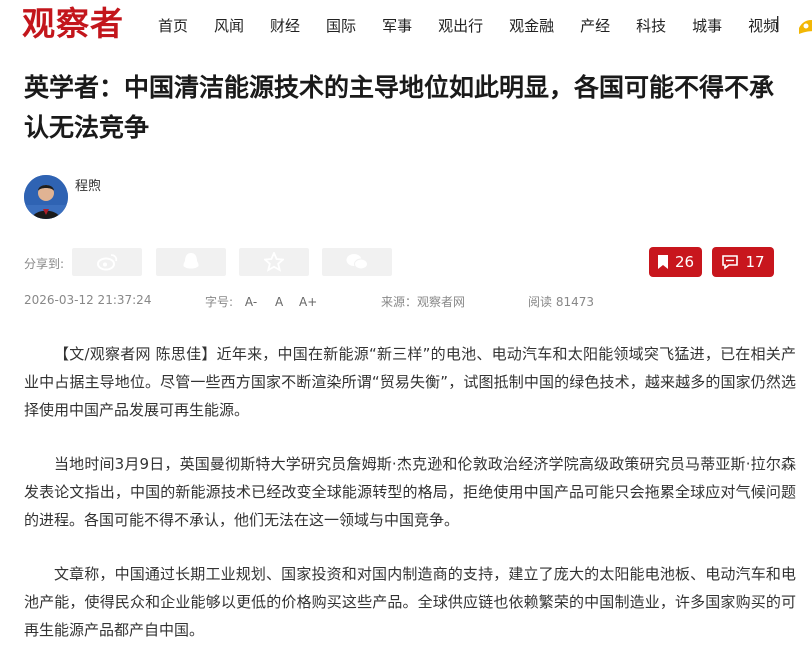 Image resolution: width=812 pixels, height=670 pixels. What do you see at coordinates (561, 302) in the screenshot?
I see `view-count: 阅读 81473` at bounding box center [561, 302].